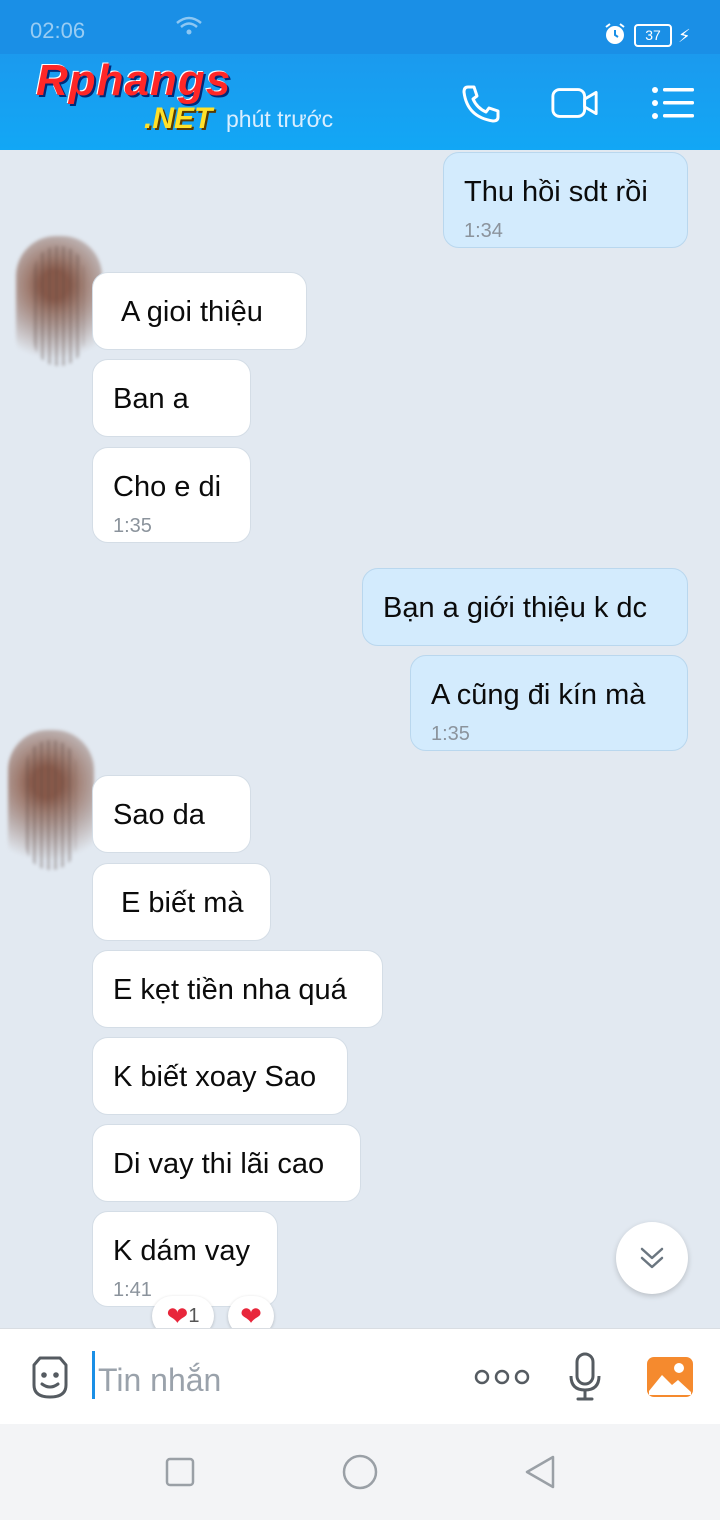  I want to click on message-text: Ban a, so click(151, 399).